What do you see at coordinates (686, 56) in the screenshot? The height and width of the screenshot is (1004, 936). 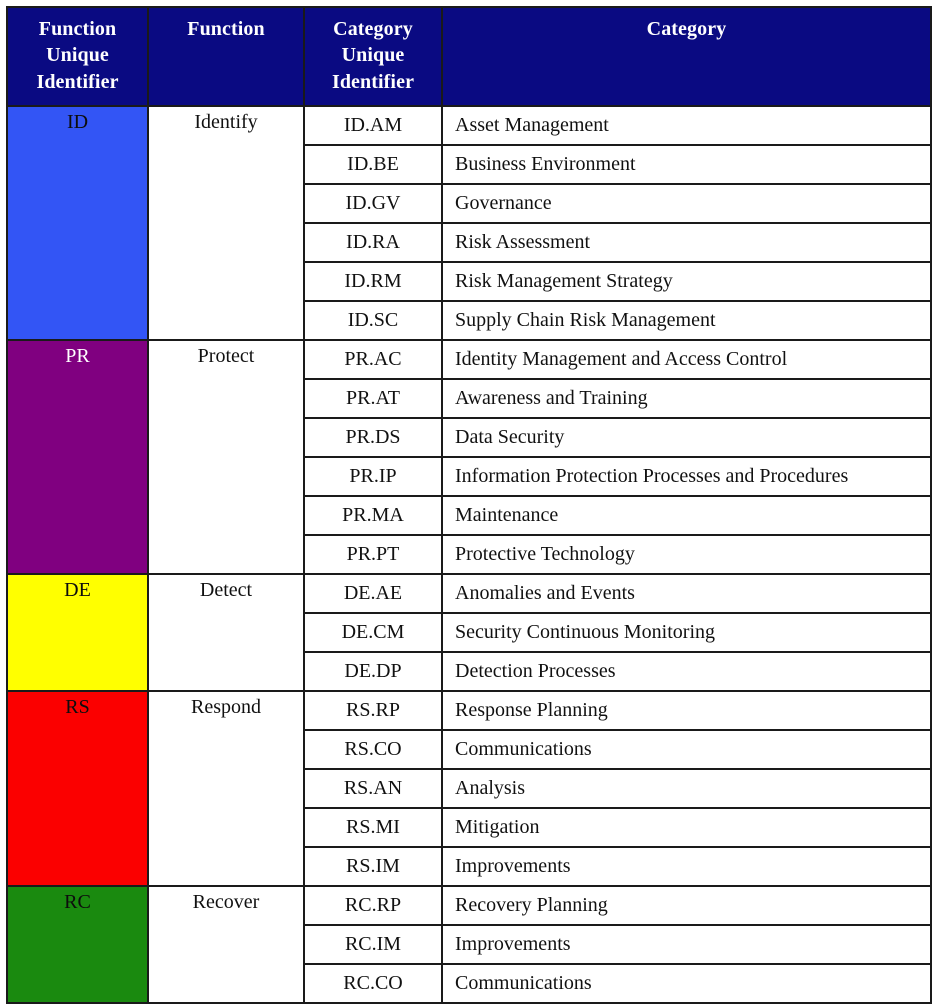 I see `column-header-category: Category` at bounding box center [686, 56].